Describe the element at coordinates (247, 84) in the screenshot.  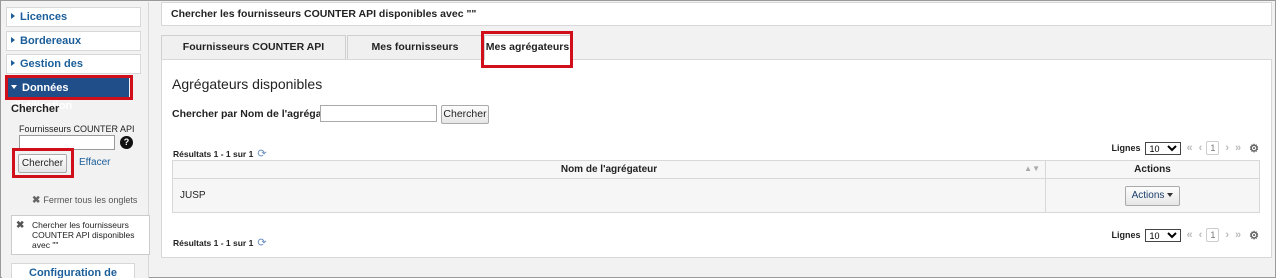
I see `panel-title: Agrégateurs disponibles` at that location.